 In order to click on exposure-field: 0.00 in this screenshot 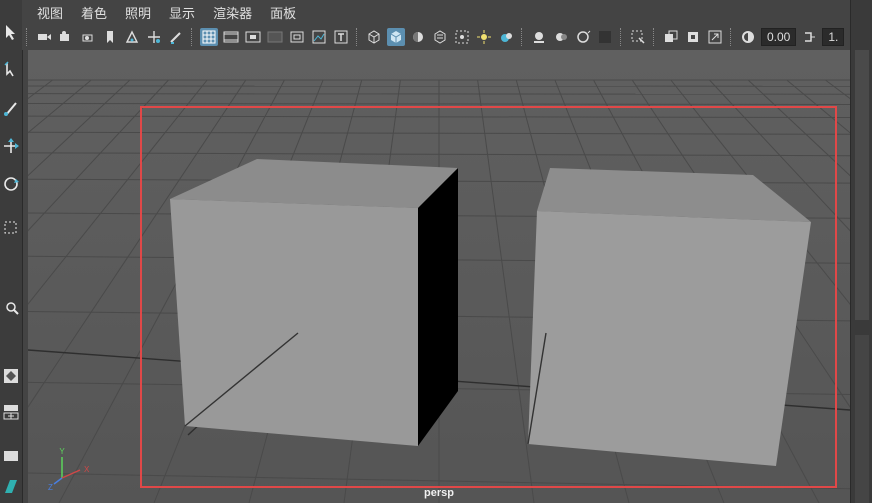, I will do `click(779, 37)`.